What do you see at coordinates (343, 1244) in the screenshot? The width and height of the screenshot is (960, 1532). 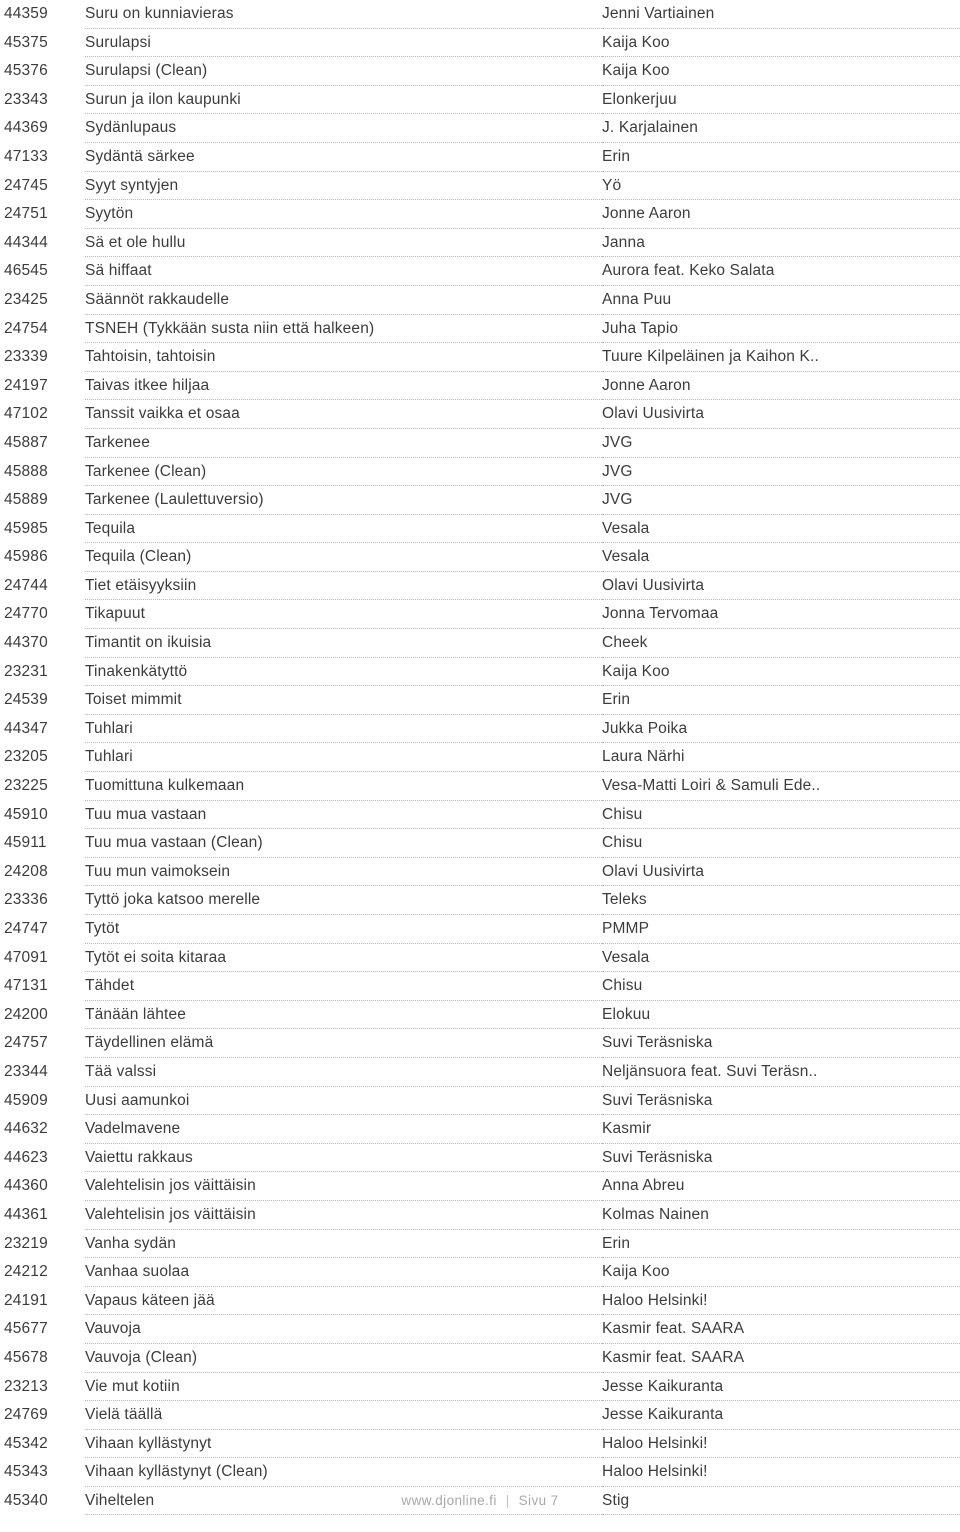 I see `track-title-cell: Vanha sydän` at bounding box center [343, 1244].